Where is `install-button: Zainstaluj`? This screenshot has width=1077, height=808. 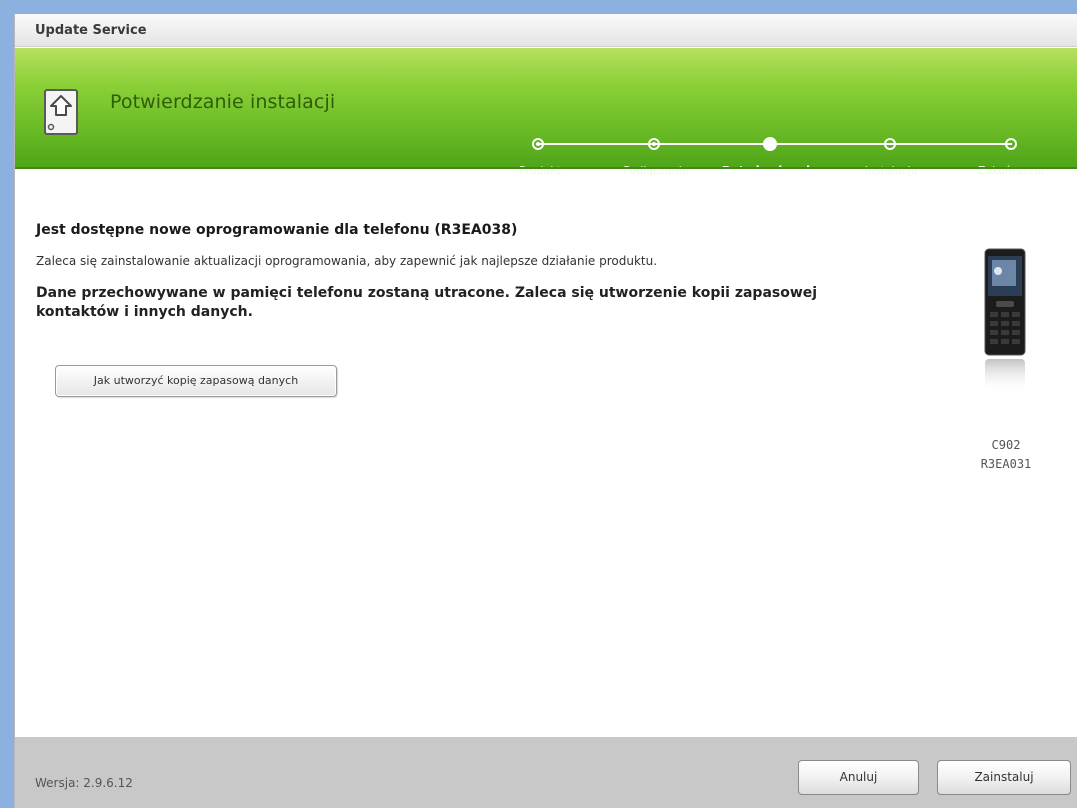 install-button: Zainstaluj is located at coordinates (1004, 777).